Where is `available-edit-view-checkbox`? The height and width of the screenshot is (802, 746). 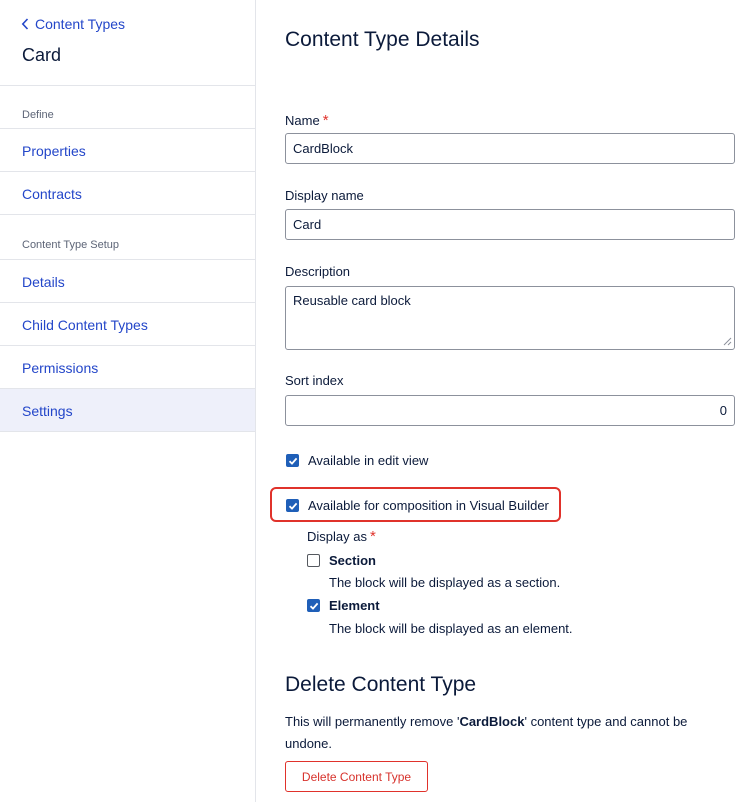 available-edit-view-checkbox is located at coordinates (292, 460).